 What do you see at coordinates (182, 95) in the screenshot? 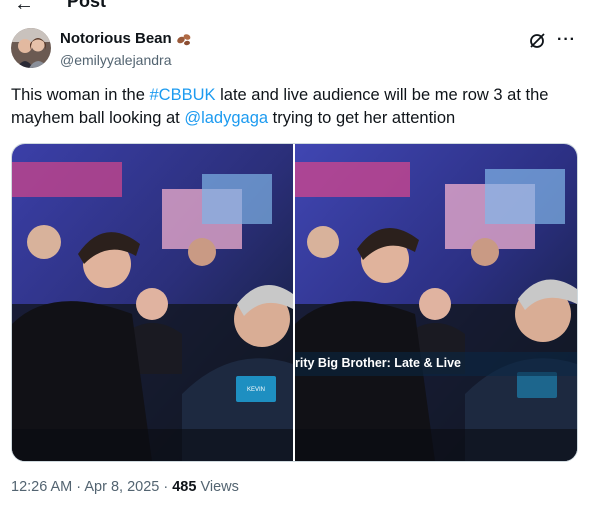
I see `hashtag-link: #CBBUK` at bounding box center [182, 95].